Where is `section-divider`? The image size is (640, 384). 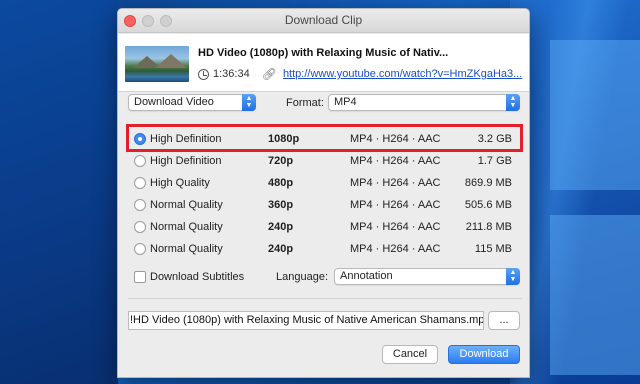 section-divider is located at coordinates (325, 298).